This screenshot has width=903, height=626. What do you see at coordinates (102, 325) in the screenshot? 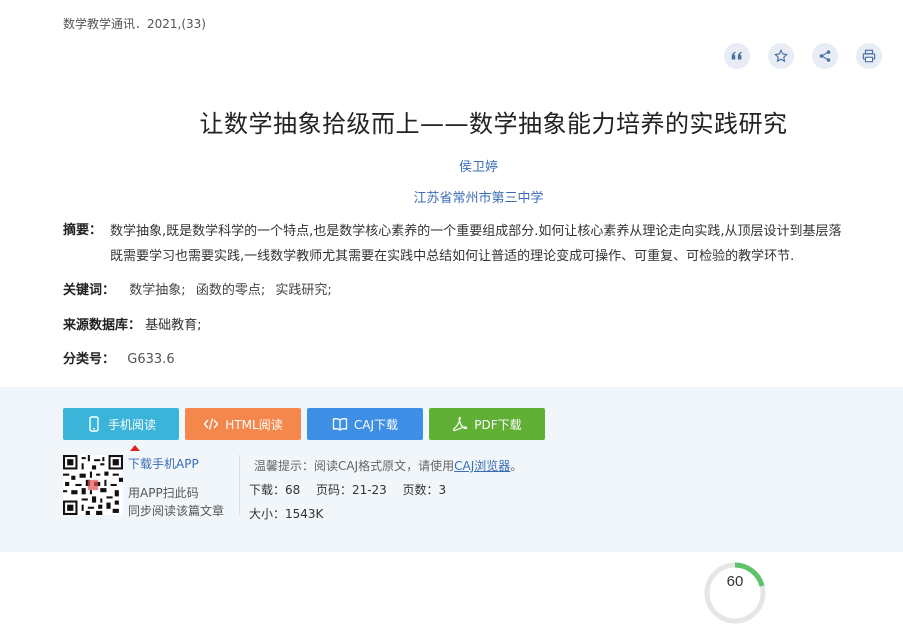
I see `database-label: 来源数据库：` at bounding box center [102, 325].